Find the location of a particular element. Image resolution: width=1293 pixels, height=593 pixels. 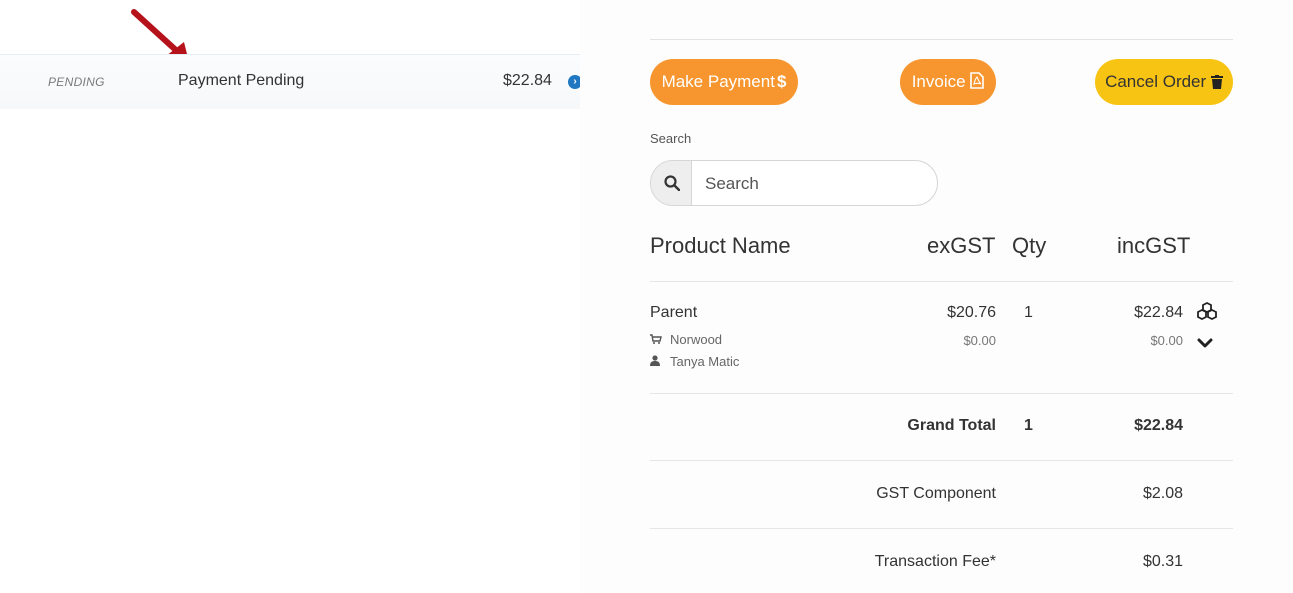

cancel-order-button: Cancel Order is located at coordinates (1164, 82).